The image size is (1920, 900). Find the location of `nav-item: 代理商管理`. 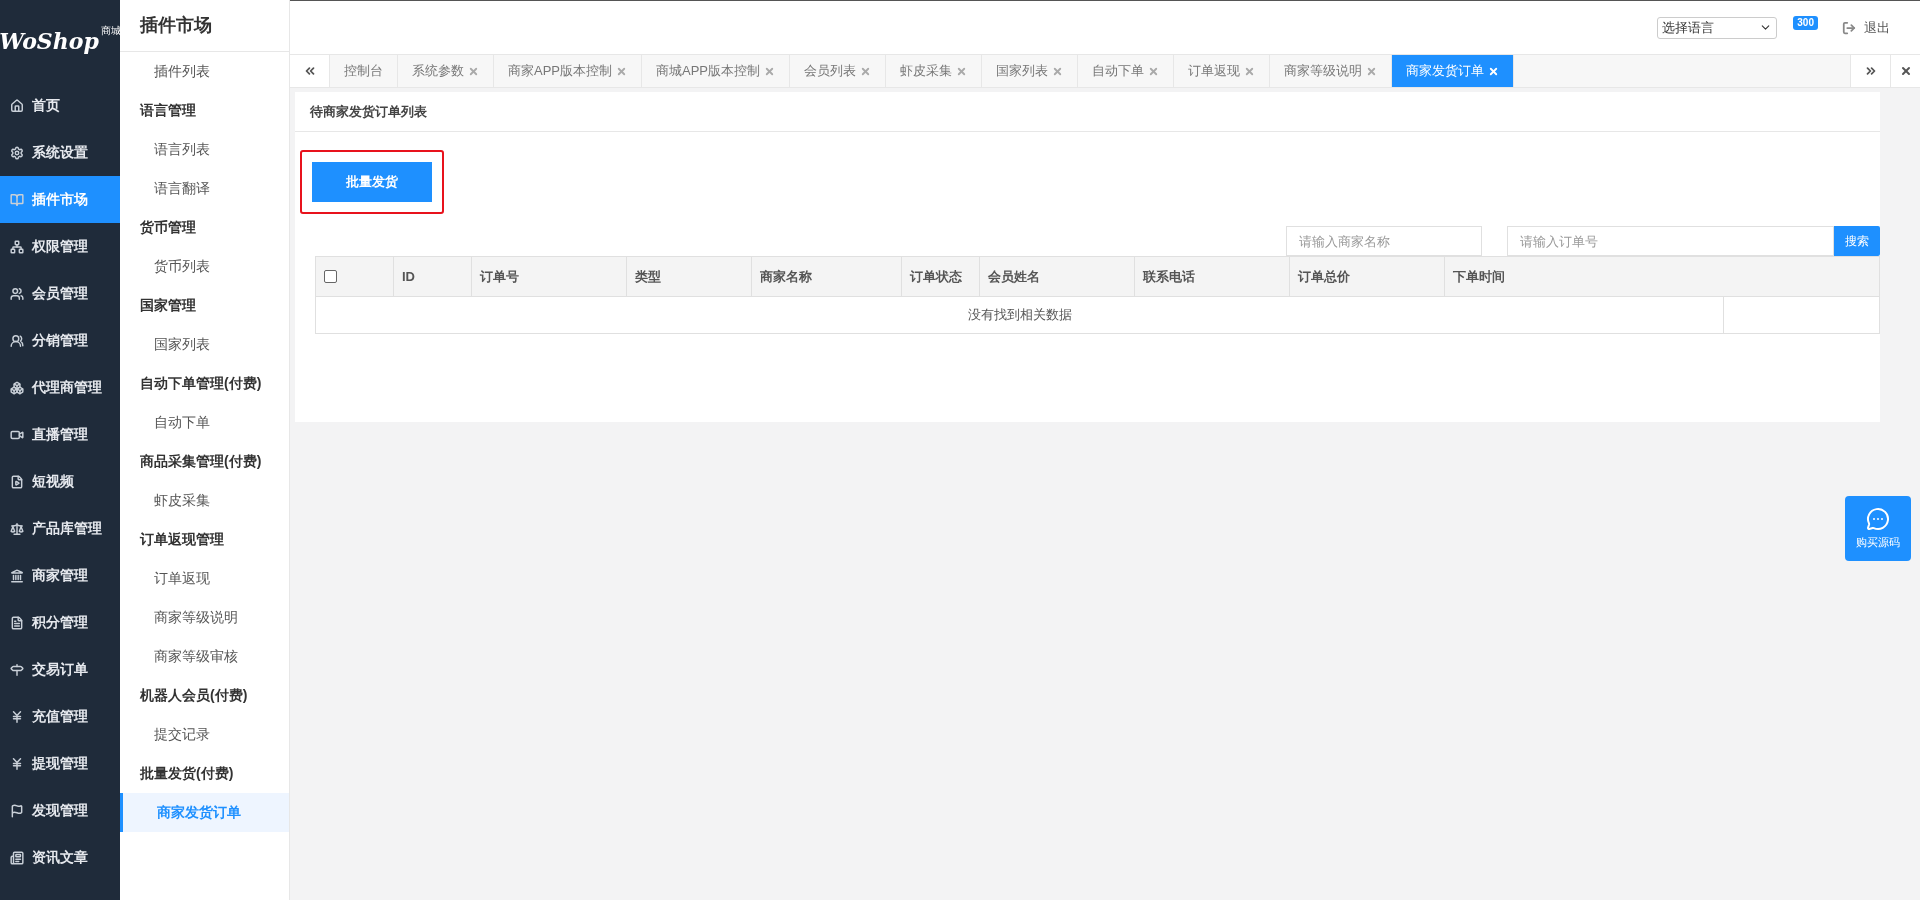

nav-item: 代理商管理 is located at coordinates (60, 387).